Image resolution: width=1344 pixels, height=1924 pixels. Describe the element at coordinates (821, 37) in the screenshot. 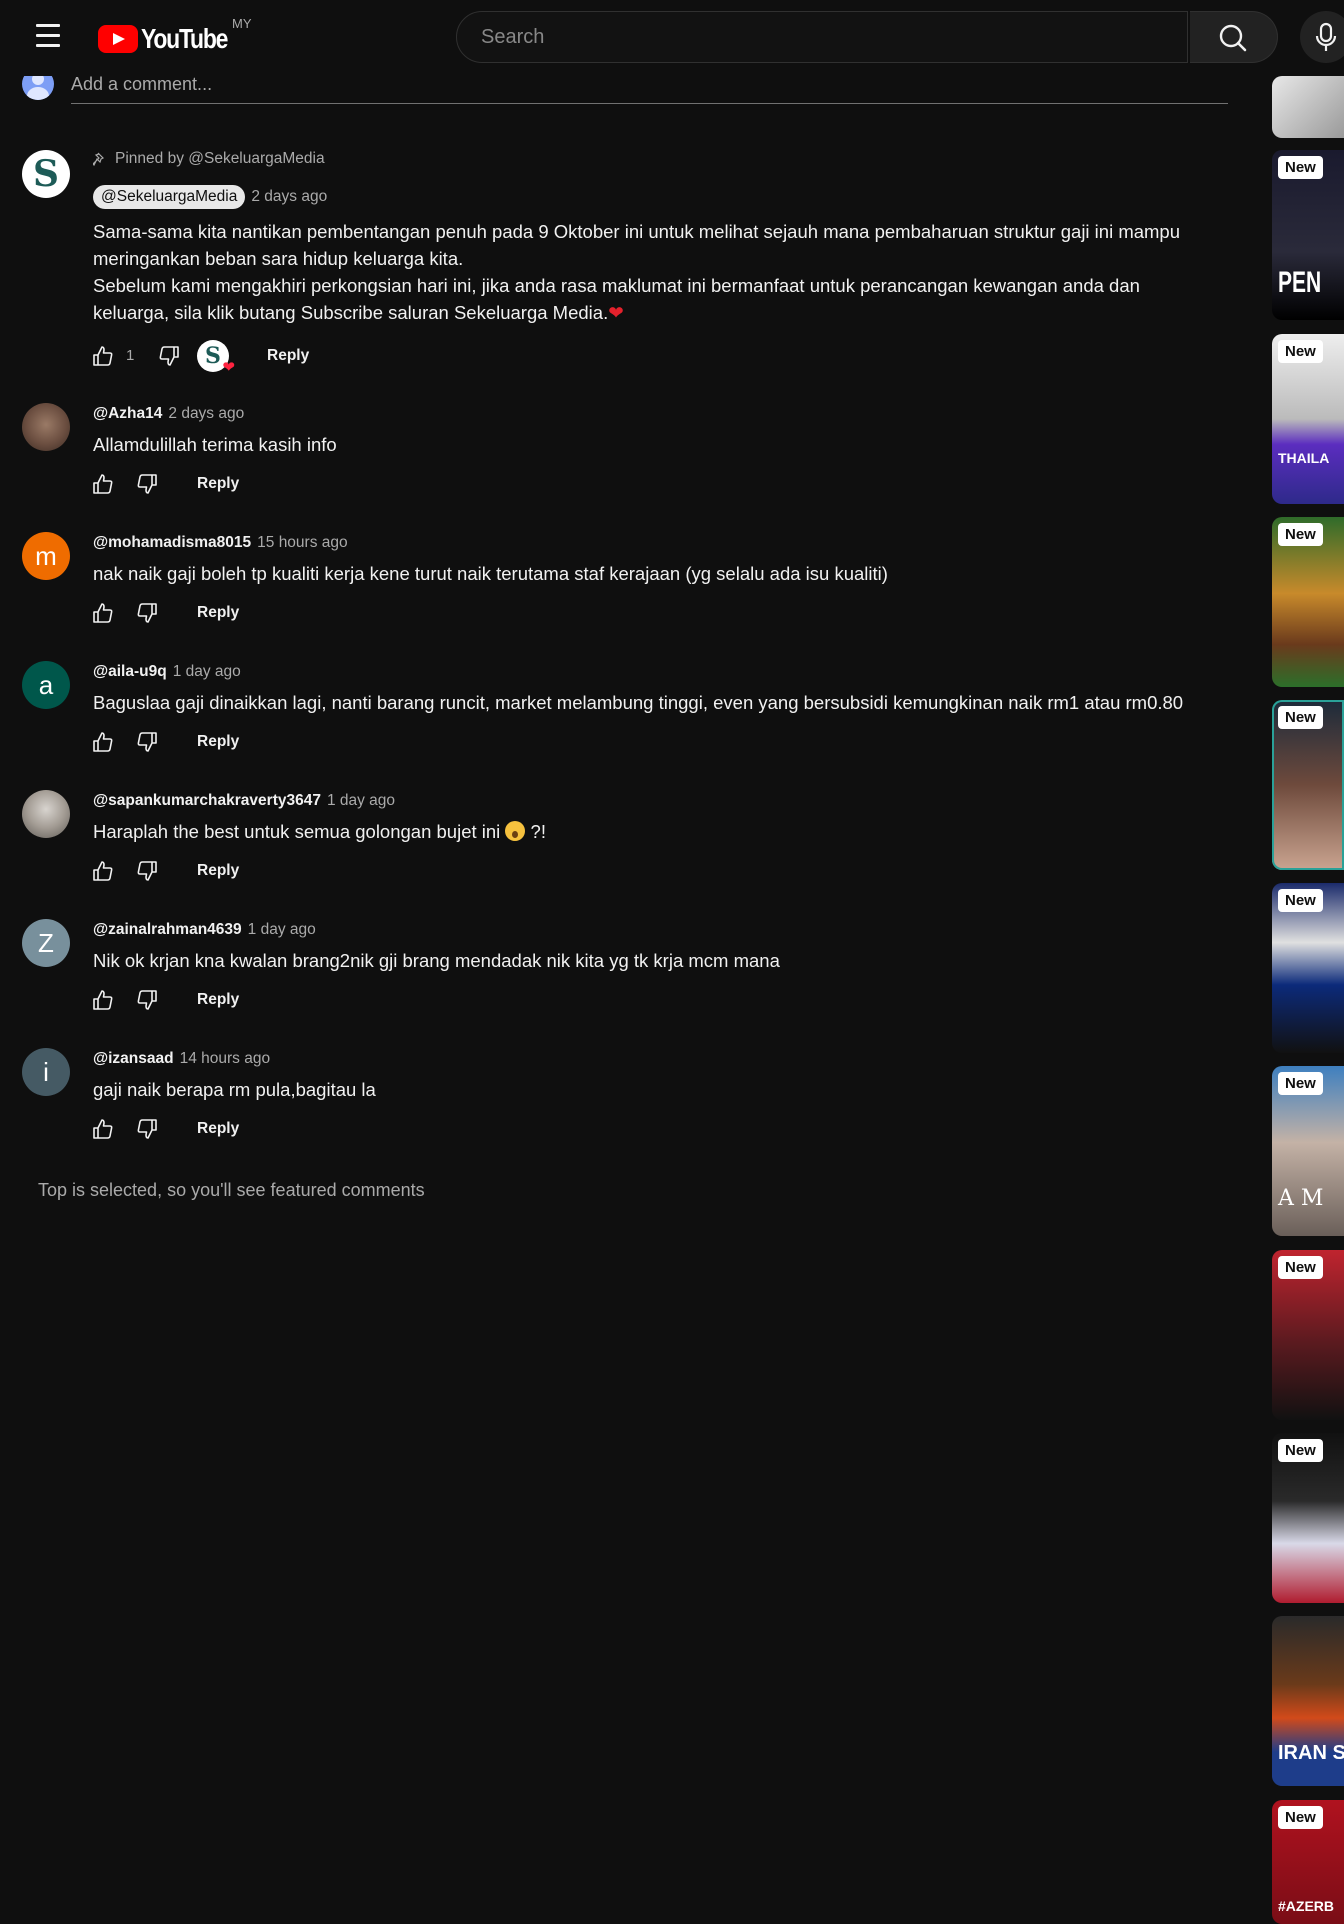

I see `search-input` at that location.